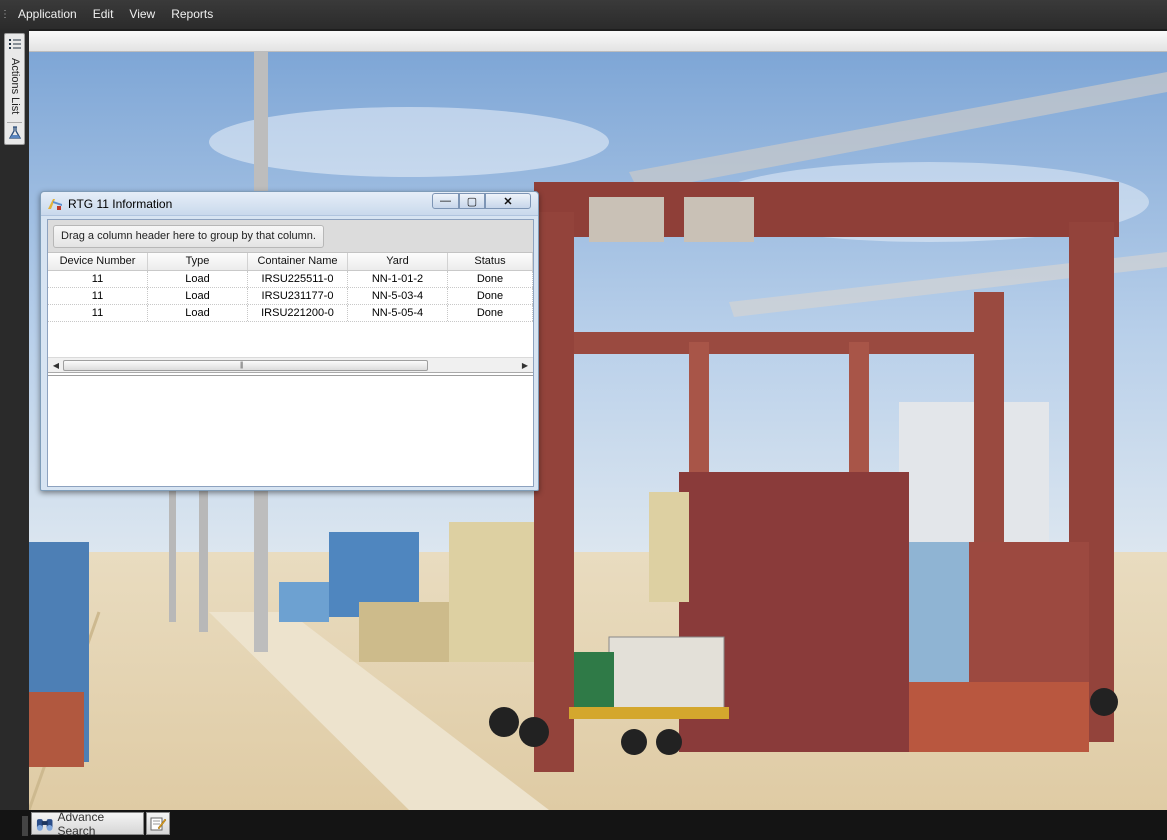  I want to click on column-header-device-number: Device Number, so click(98, 261).